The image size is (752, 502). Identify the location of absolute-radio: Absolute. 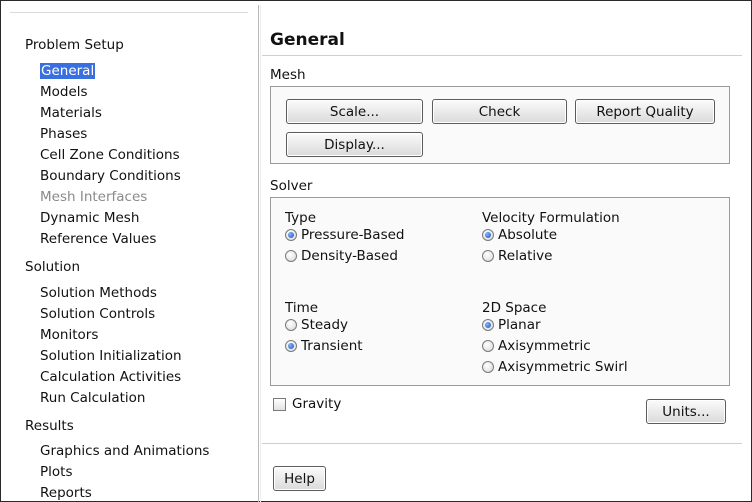
(519, 235).